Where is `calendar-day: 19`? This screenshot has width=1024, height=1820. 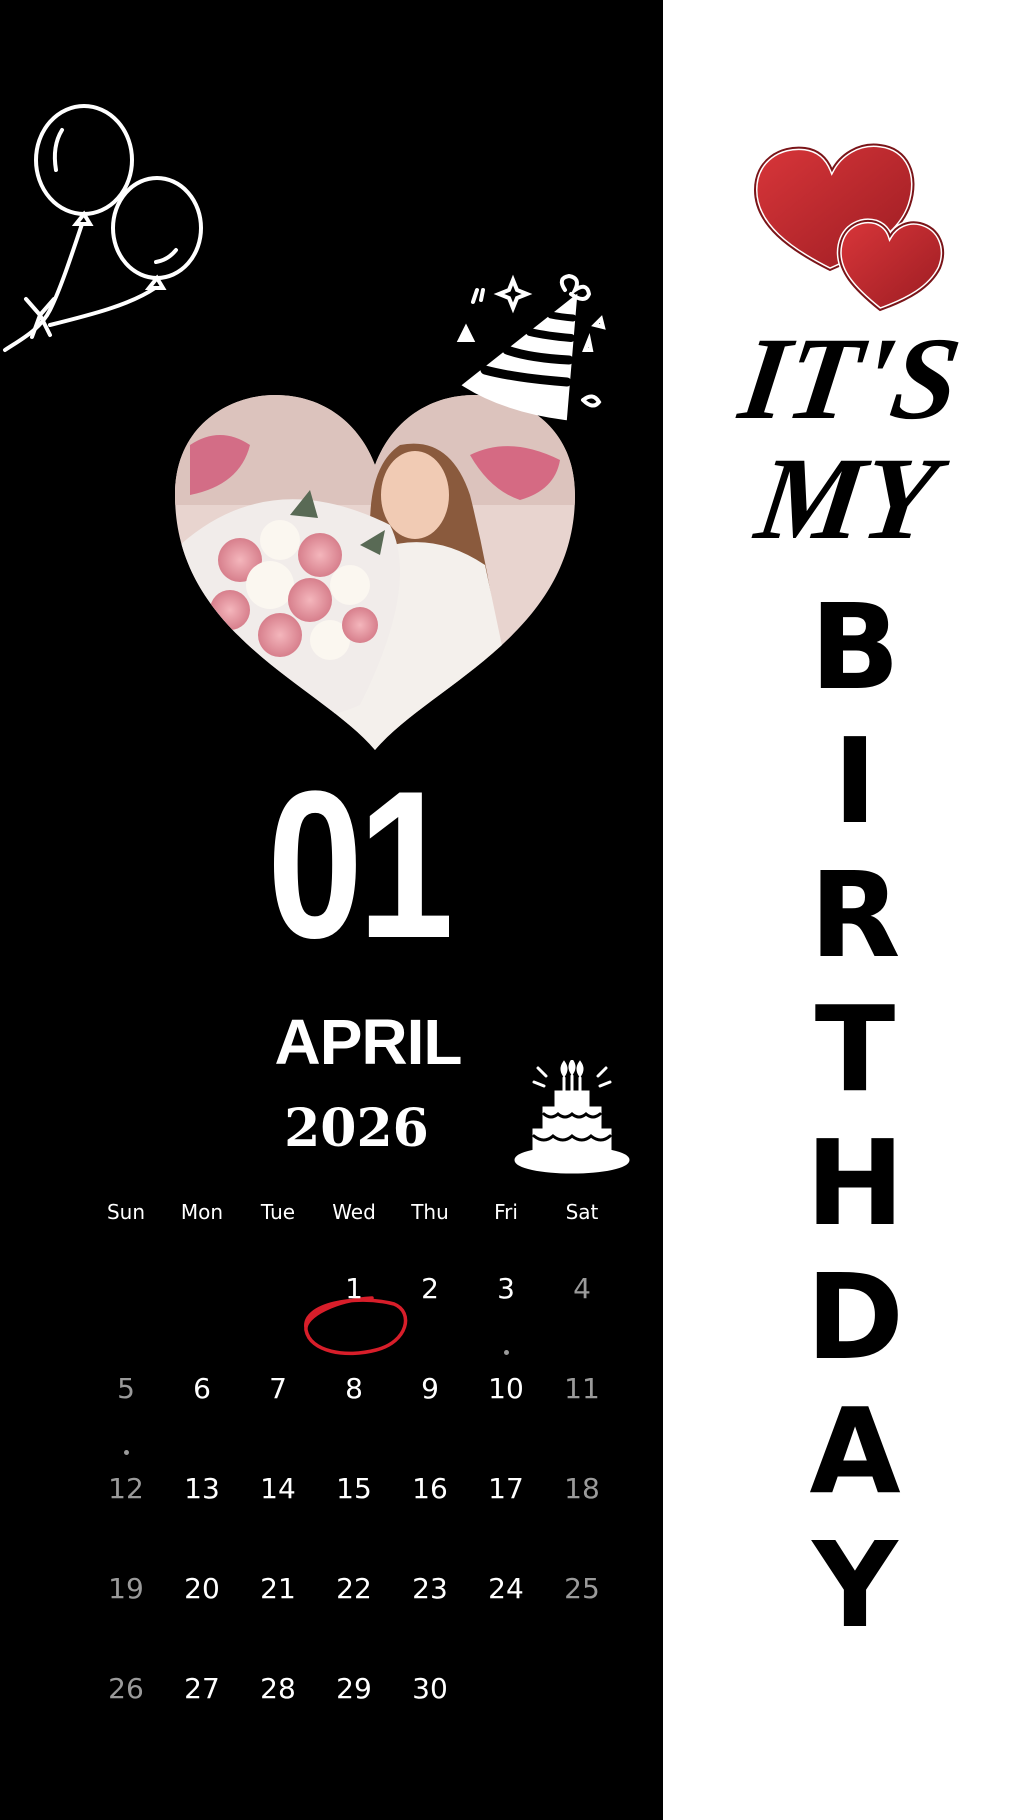 calendar-day: 19 is located at coordinates (126, 1588).